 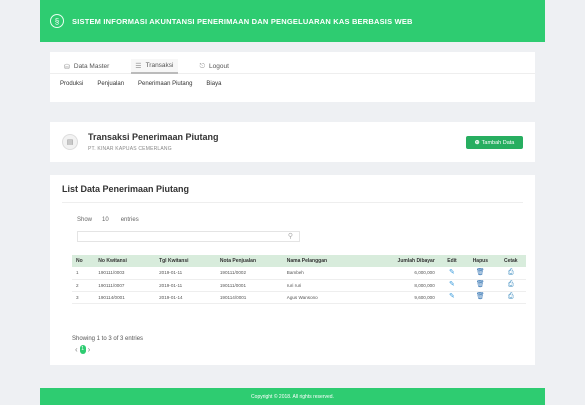 I want to click on divider, so click(x=292, y=202).